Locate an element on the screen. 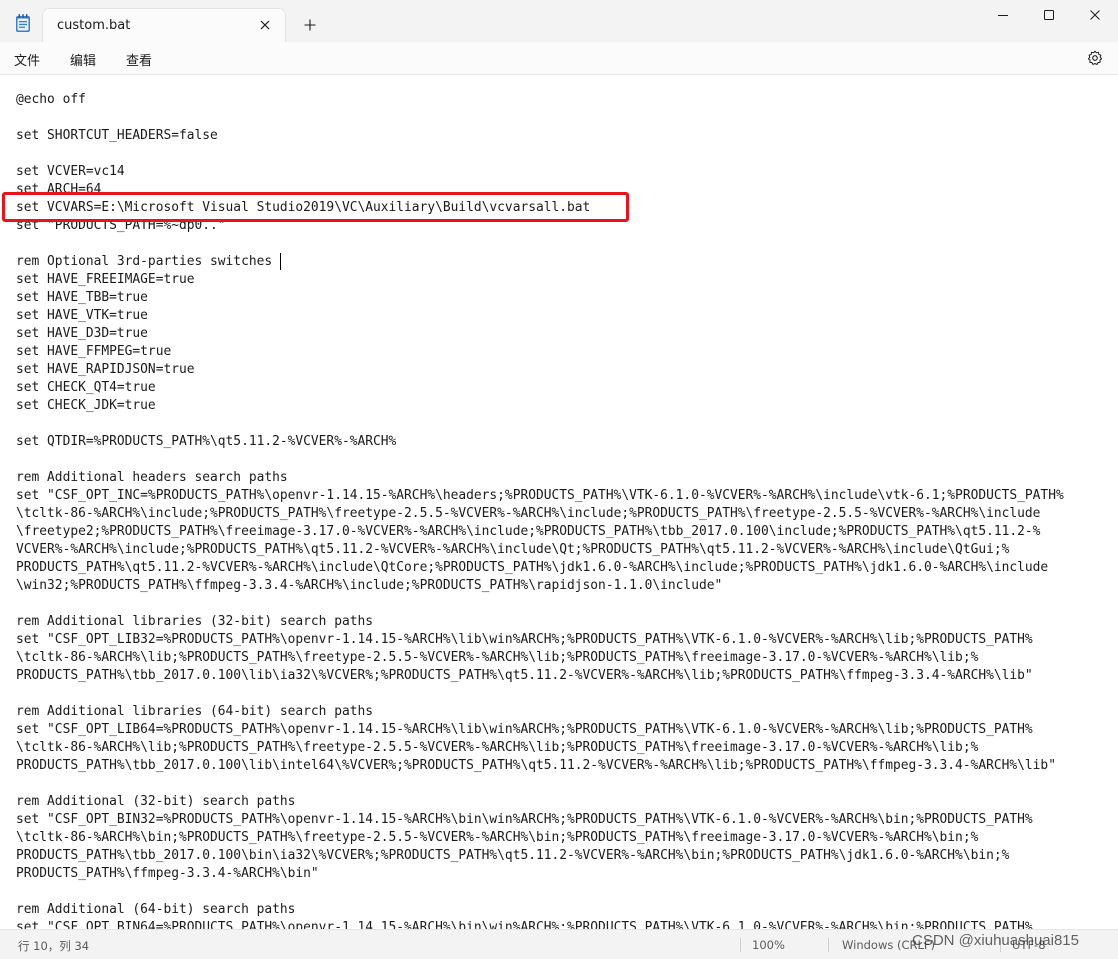 The width and height of the screenshot is (1118, 959). close-window-button is located at coordinates (1095, 15).